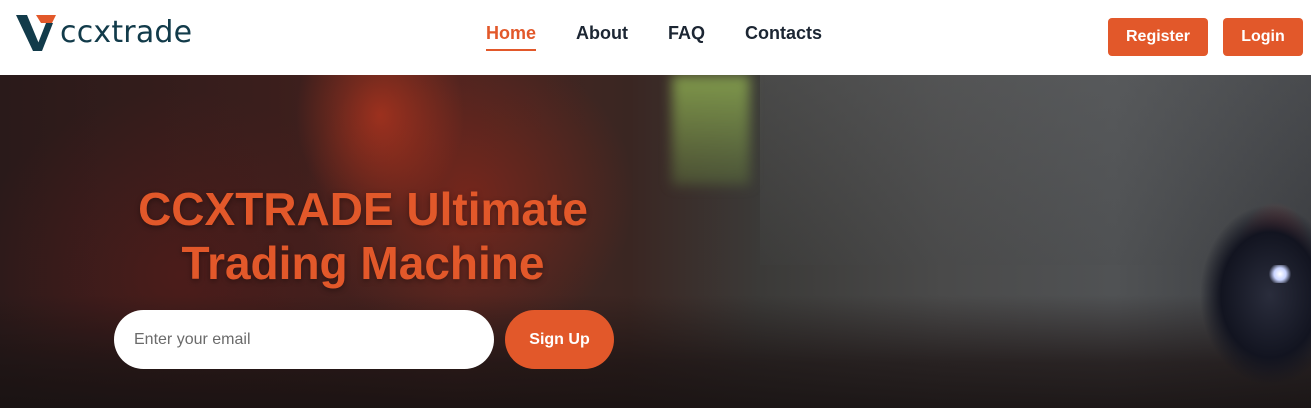 The width and height of the screenshot is (1311, 408). Describe the element at coordinates (686, 36) in the screenshot. I see `nav-faq-link: FAQ` at that location.